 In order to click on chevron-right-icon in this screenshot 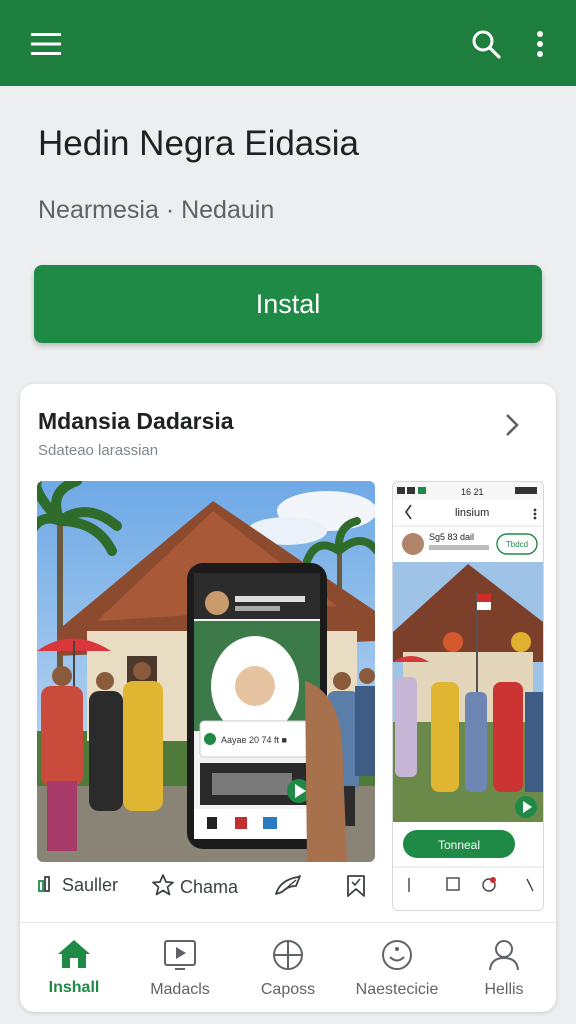, I will do `click(512, 427)`.